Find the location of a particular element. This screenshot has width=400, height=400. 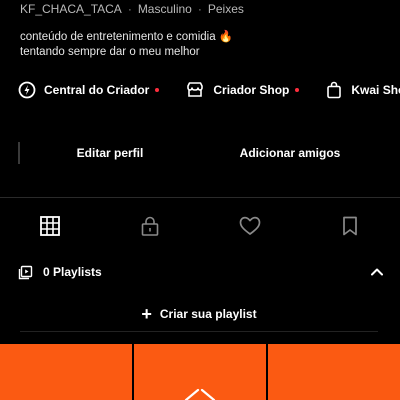

chevron-up-icon is located at coordinates (377, 272).